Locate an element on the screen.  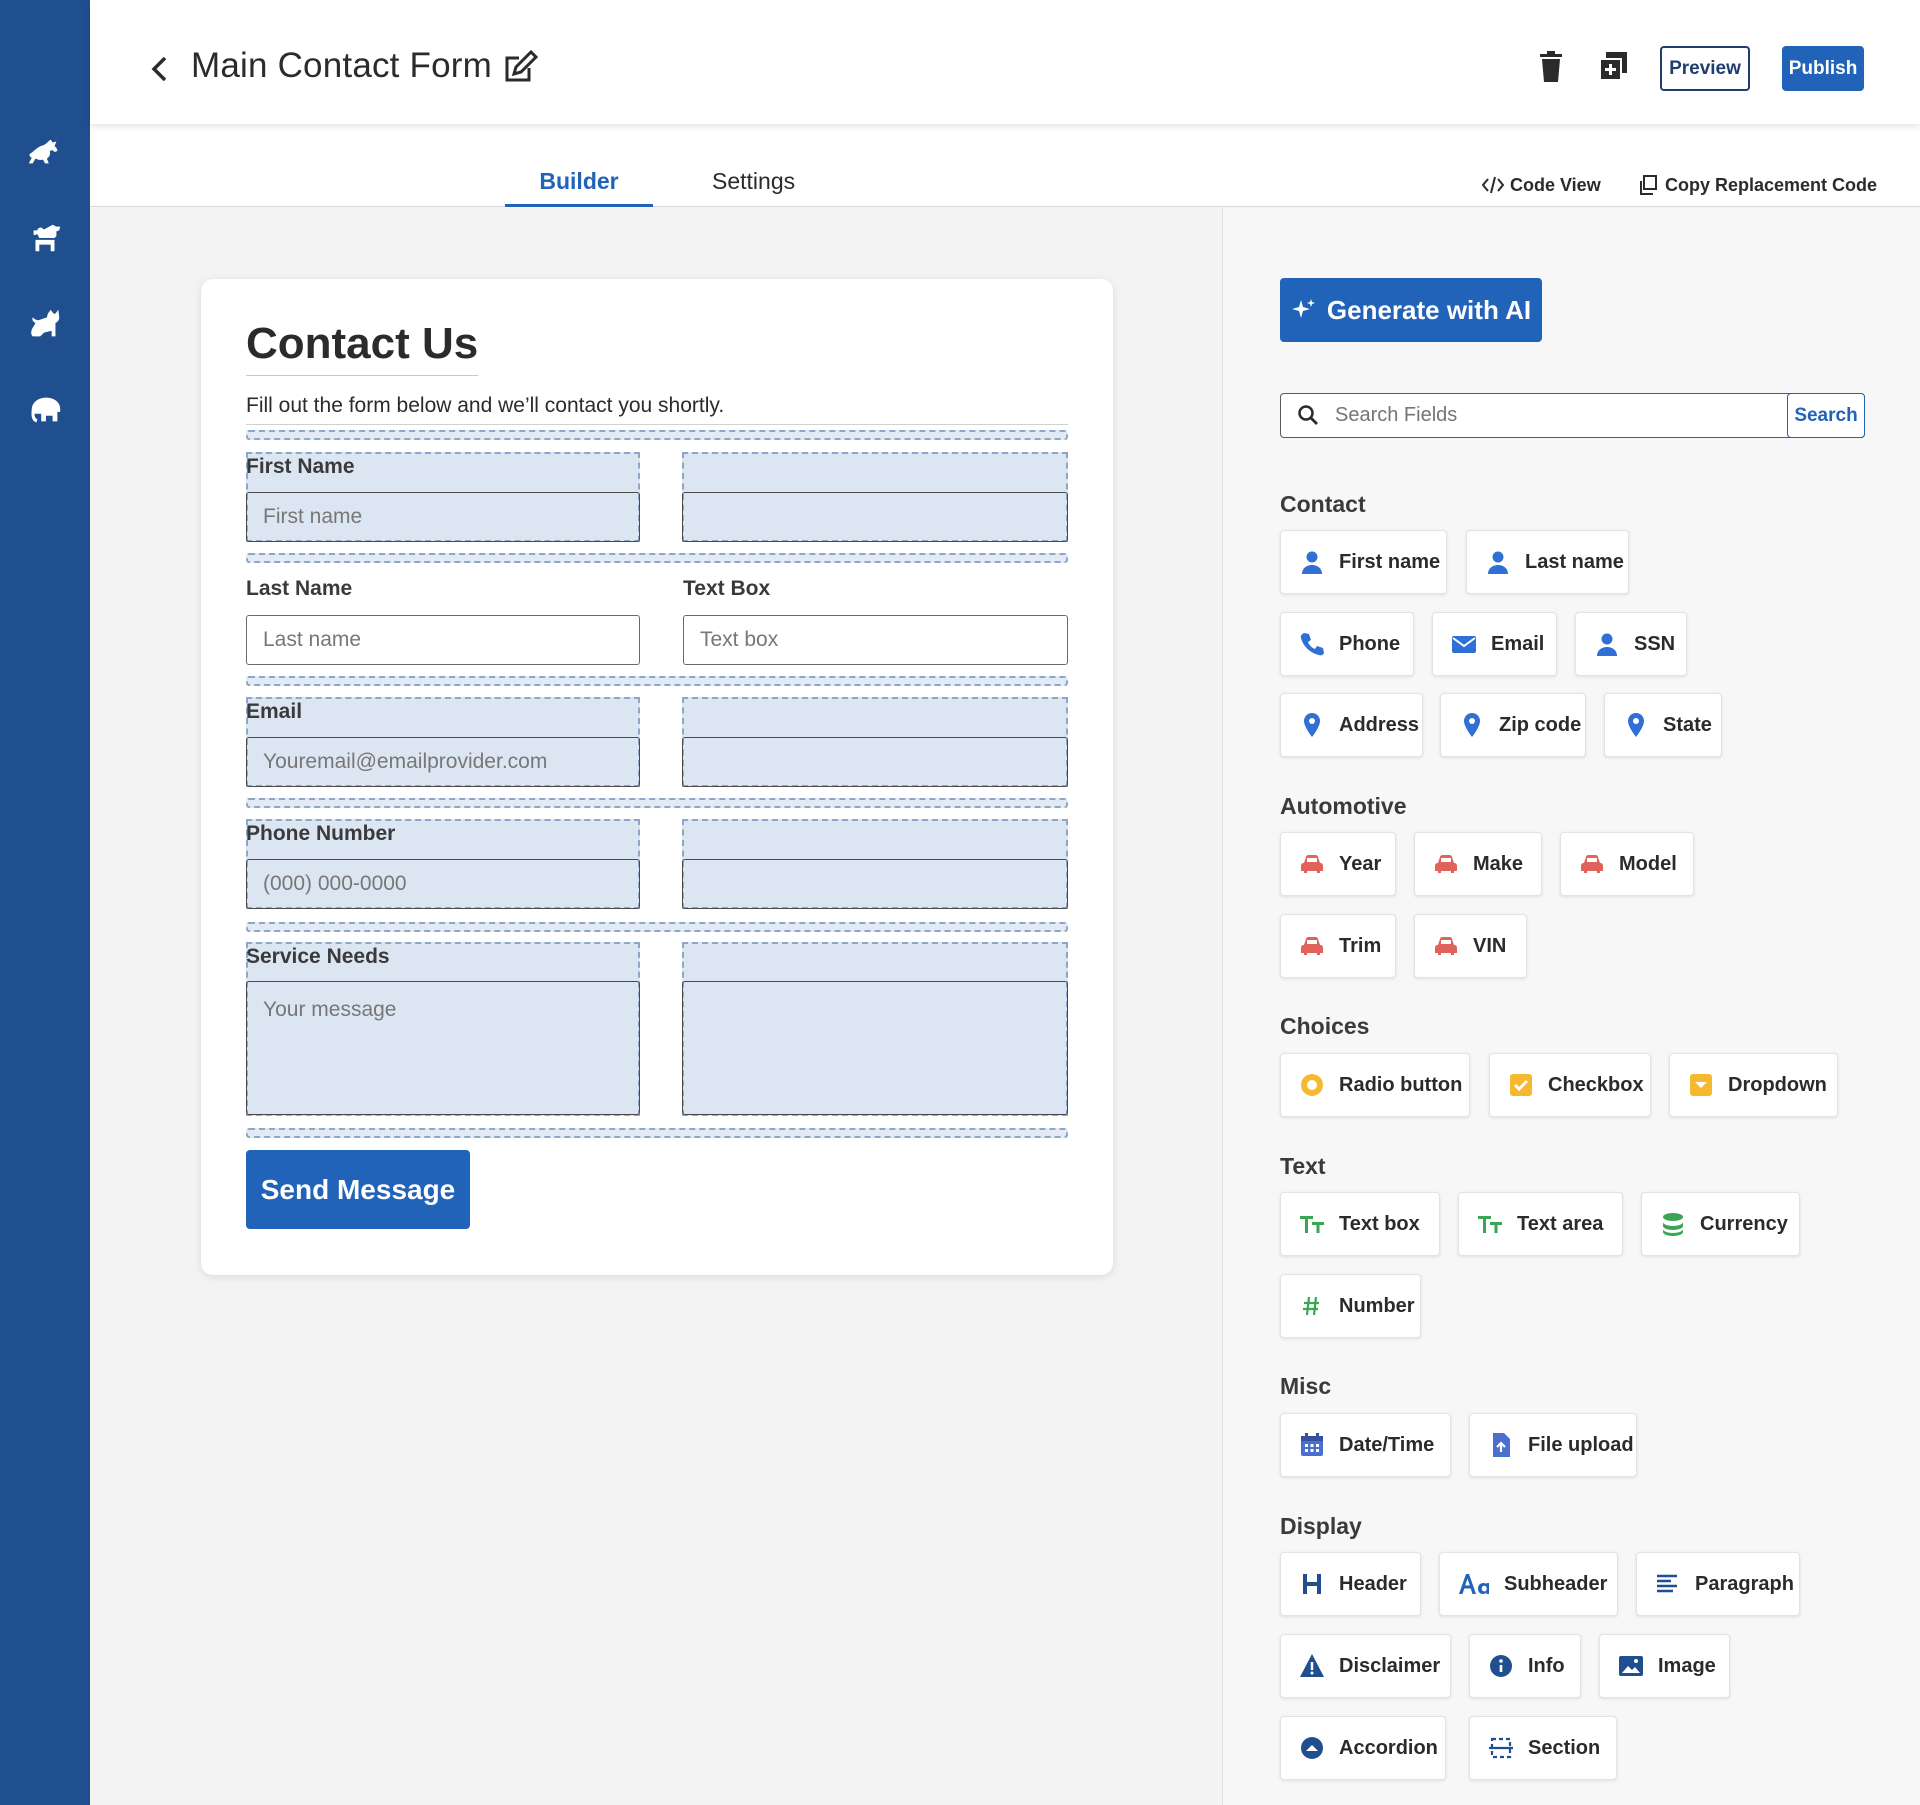
chip-label: Address is located at coordinates (1379, 724).